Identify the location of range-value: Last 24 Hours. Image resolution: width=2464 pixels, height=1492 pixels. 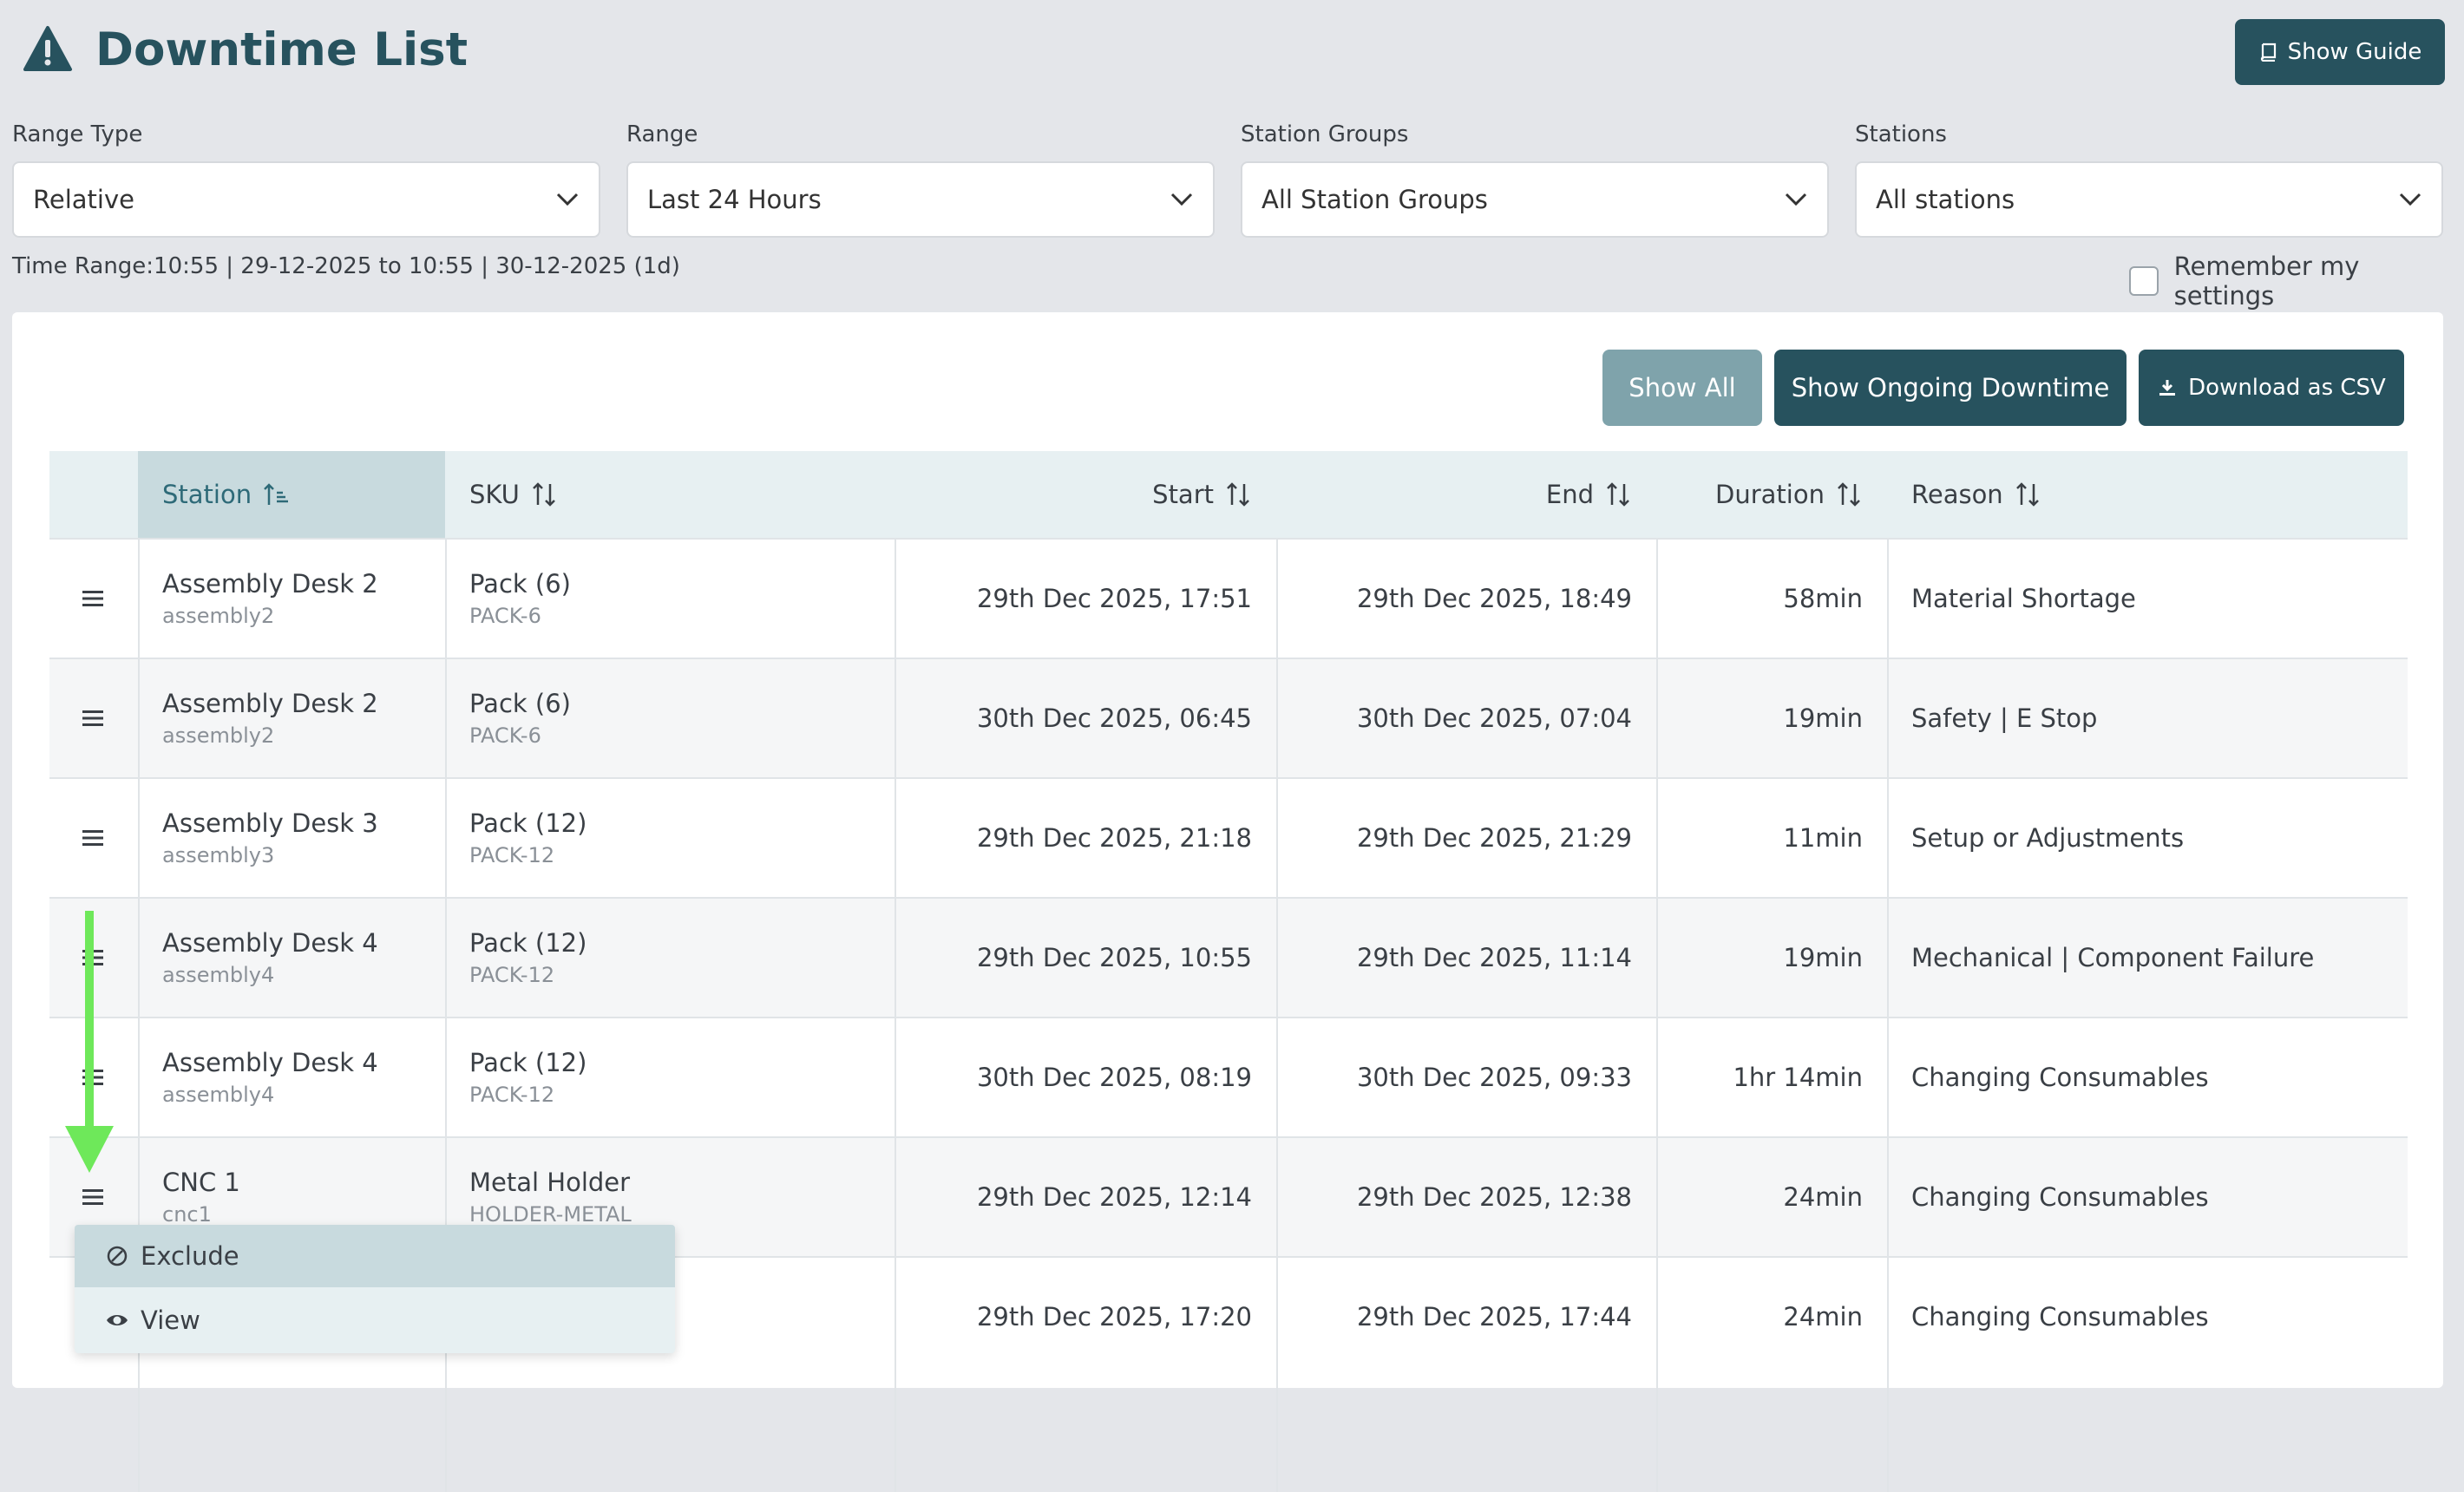
(734, 200).